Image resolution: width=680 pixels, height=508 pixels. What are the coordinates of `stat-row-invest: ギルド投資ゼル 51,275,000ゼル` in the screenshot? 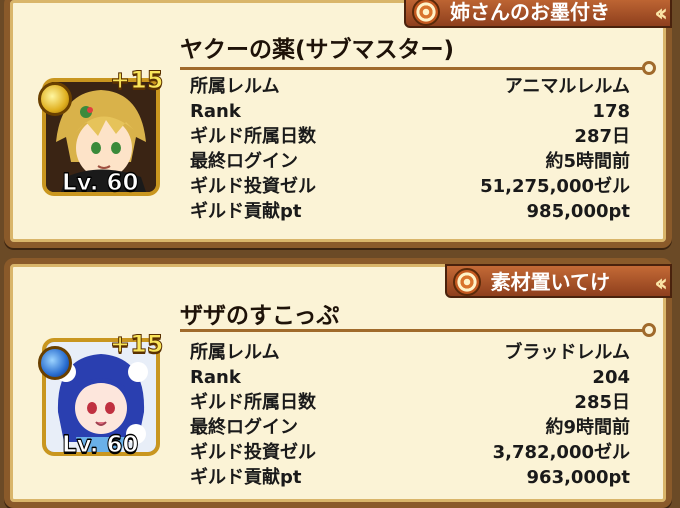 It's located at (410, 186).